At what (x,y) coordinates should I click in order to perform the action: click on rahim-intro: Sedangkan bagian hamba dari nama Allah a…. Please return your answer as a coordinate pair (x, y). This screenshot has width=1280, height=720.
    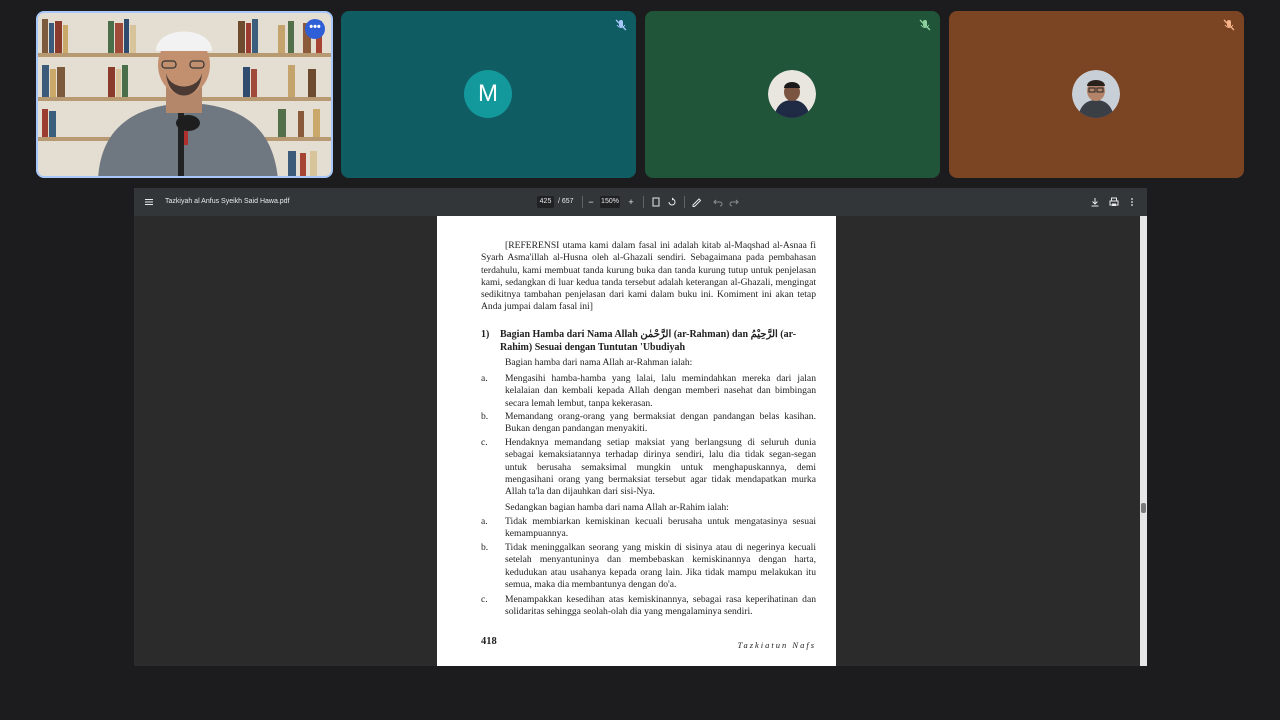
    Looking at the image, I should click on (617, 507).